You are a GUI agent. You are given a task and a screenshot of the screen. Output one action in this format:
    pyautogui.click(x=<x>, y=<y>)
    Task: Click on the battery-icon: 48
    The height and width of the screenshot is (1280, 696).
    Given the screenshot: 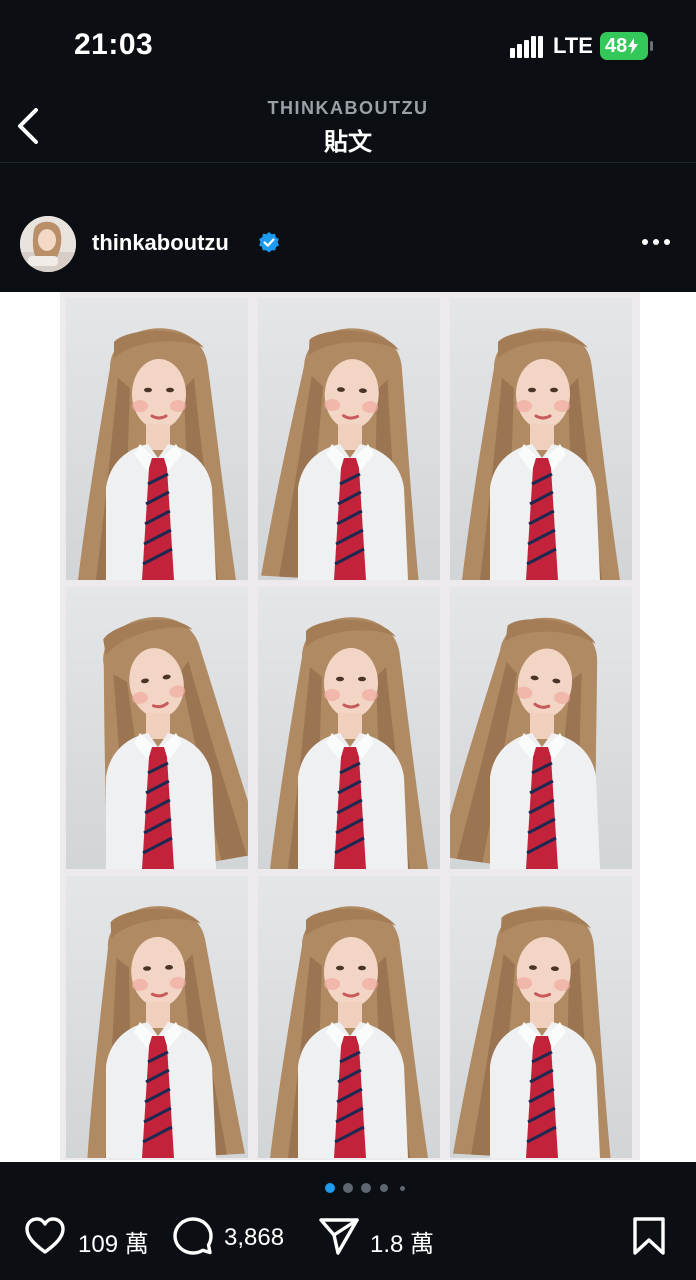 What is the action you would take?
    pyautogui.click(x=626, y=46)
    